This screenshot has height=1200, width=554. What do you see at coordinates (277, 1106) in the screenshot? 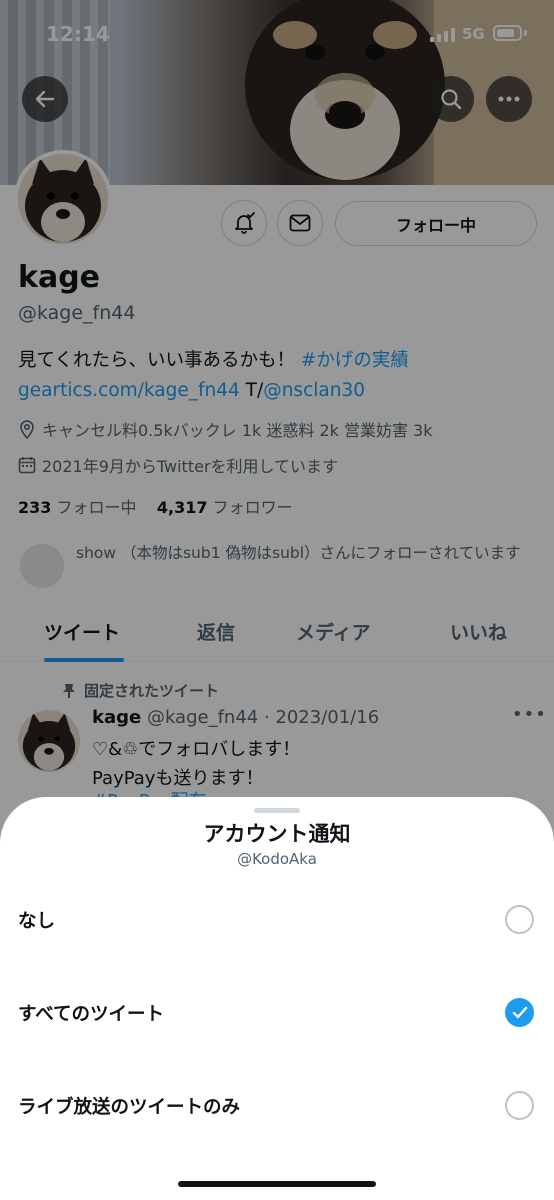
I see `option-live-only: ライブ放送のツイートのみ` at bounding box center [277, 1106].